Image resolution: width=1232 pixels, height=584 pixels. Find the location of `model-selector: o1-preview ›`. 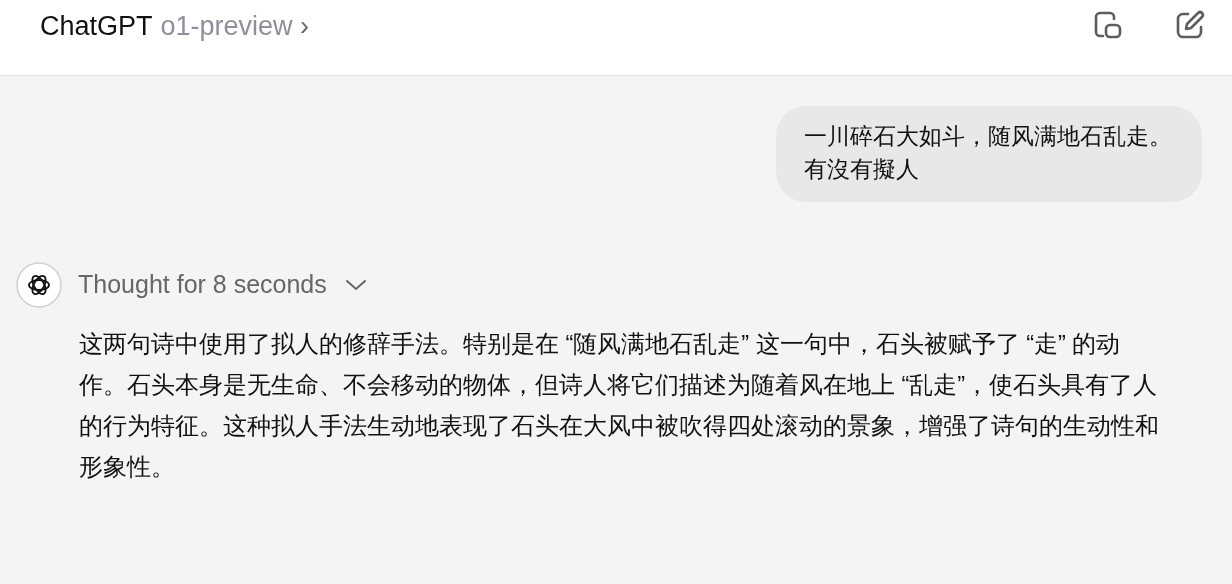

model-selector: o1-preview › is located at coordinates (235, 26).